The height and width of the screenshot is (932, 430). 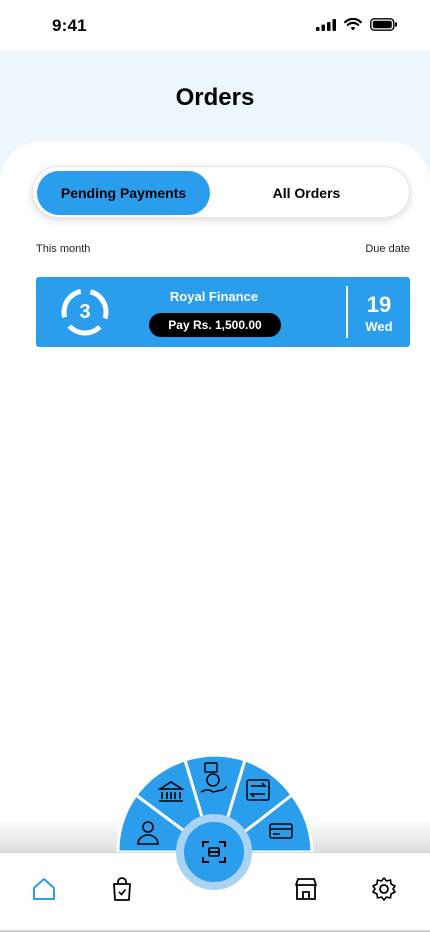 What do you see at coordinates (85, 311) in the screenshot?
I see `installment-count: 3` at bounding box center [85, 311].